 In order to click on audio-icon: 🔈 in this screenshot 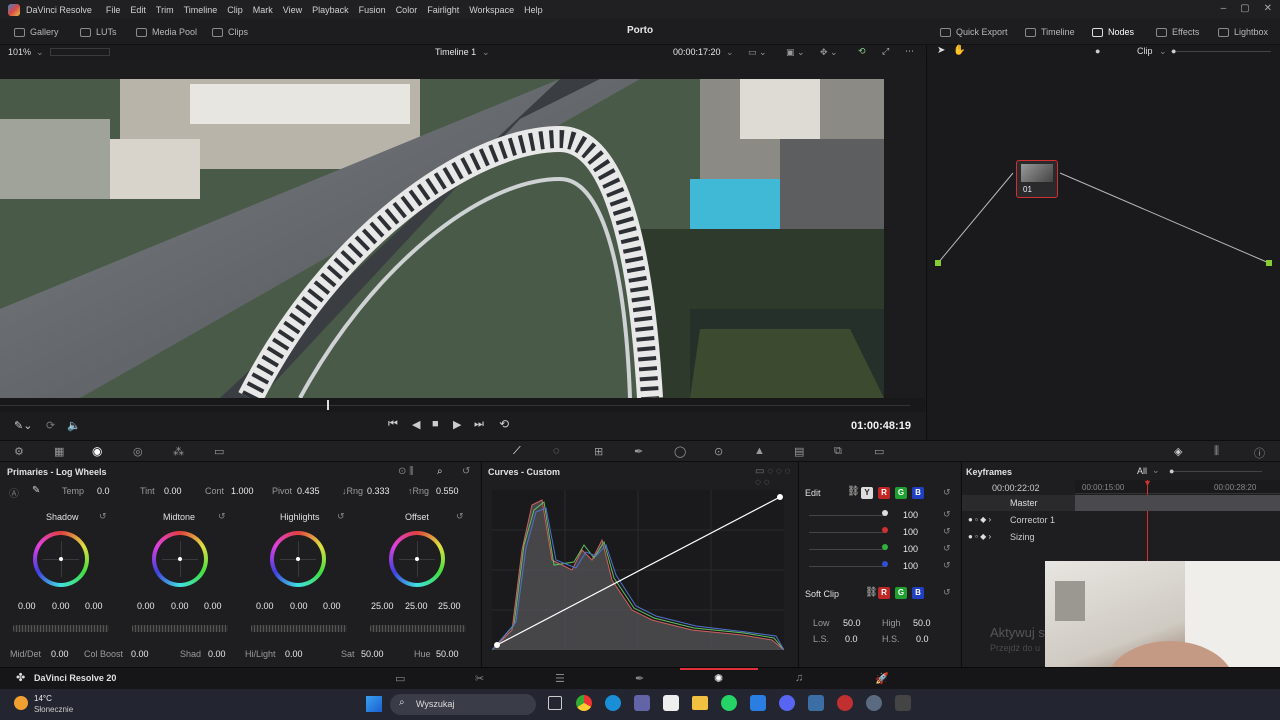, I will do `click(74, 425)`.